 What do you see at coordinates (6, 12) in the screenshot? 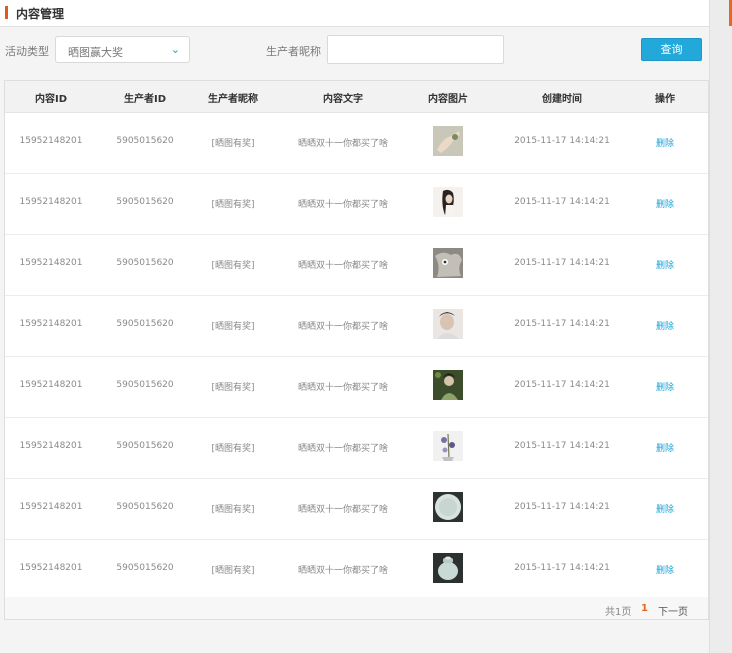
I see `title-accent-bar` at bounding box center [6, 12].